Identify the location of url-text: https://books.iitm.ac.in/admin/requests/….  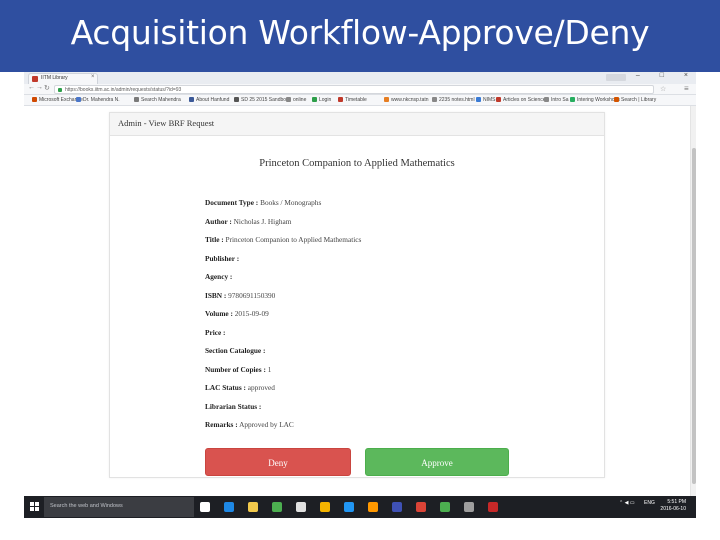
(123, 90).